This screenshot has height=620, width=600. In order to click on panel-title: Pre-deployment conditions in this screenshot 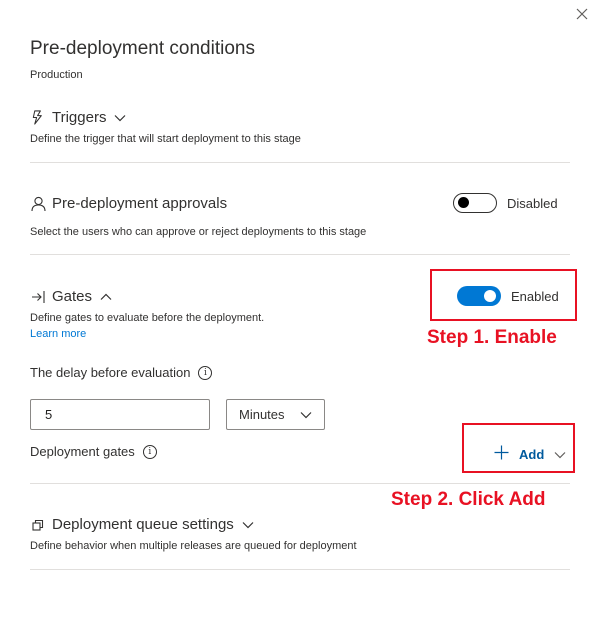, I will do `click(142, 48)`.